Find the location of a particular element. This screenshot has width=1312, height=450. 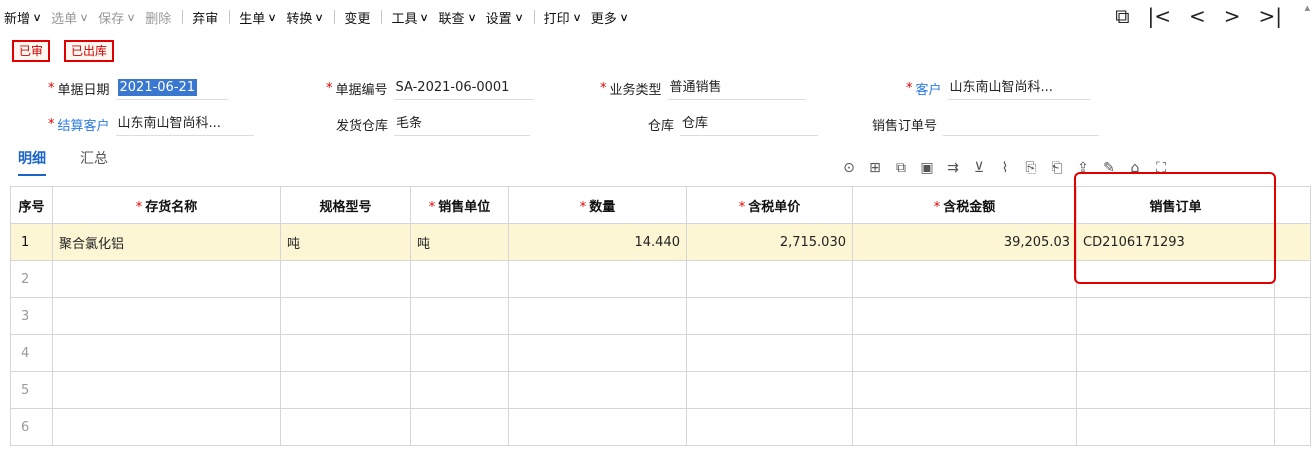

column-header: * 含税单价 is located at coordinates (769, 205).